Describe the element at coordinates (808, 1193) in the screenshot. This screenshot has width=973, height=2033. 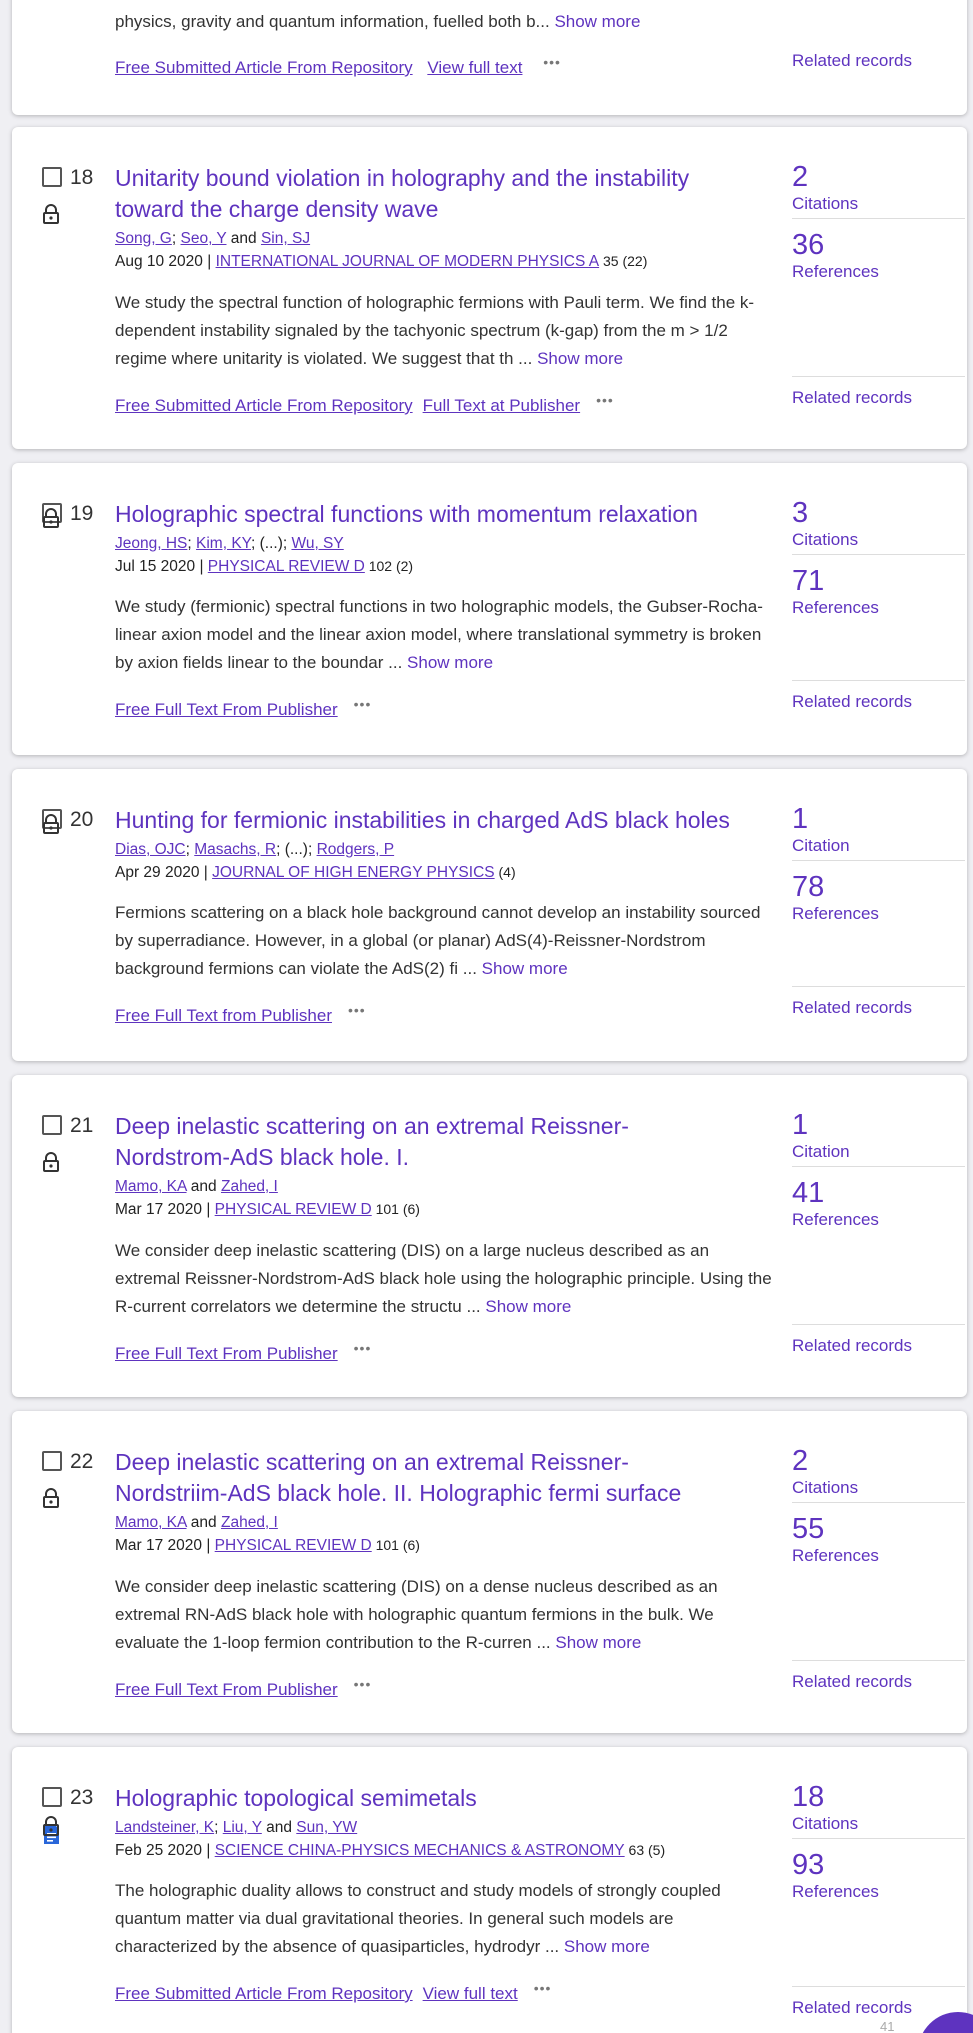
I see `references-count: 41` at that location.